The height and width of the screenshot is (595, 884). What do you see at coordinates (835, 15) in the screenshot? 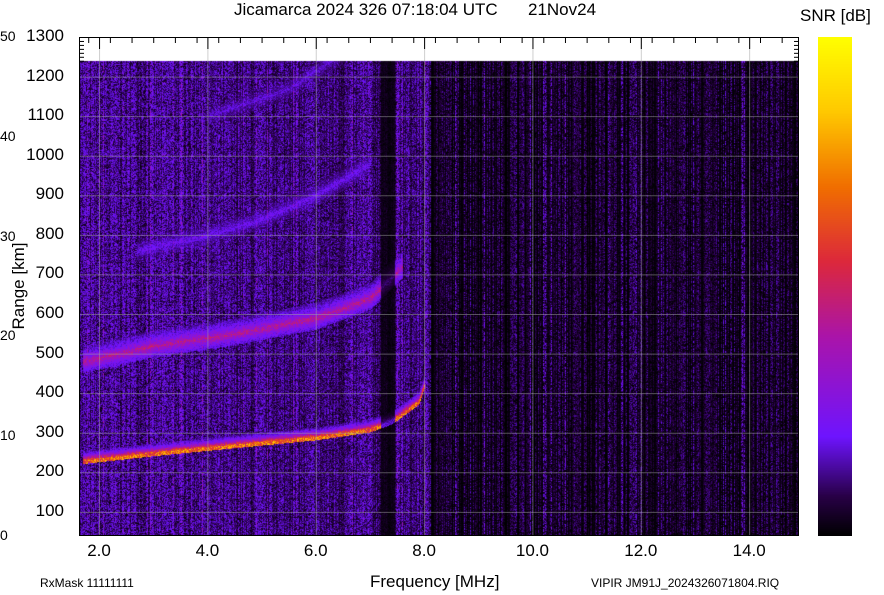
I see `colorbar-label: SNR [dB]` at bounding box center [835, 15].